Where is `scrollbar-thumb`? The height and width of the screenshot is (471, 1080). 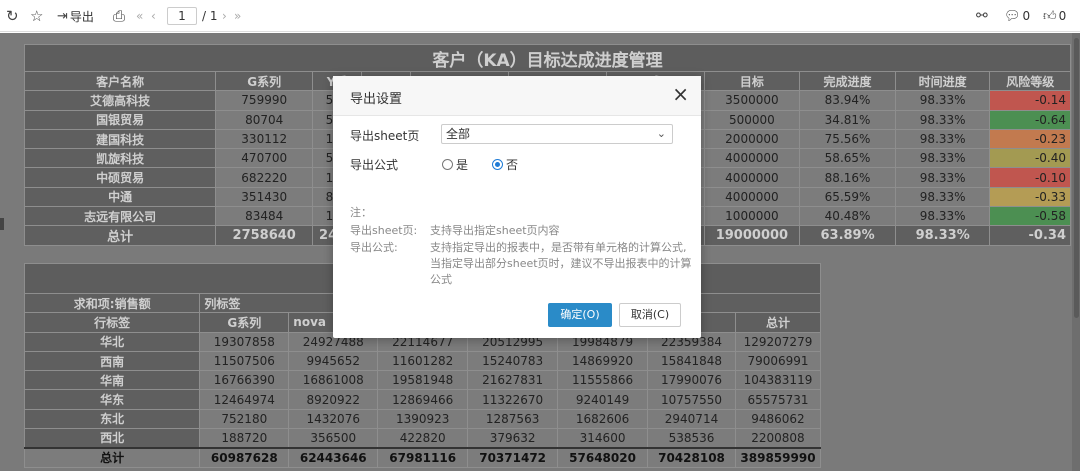 scrollbar-thumb is located at coordinates (1076, 178).